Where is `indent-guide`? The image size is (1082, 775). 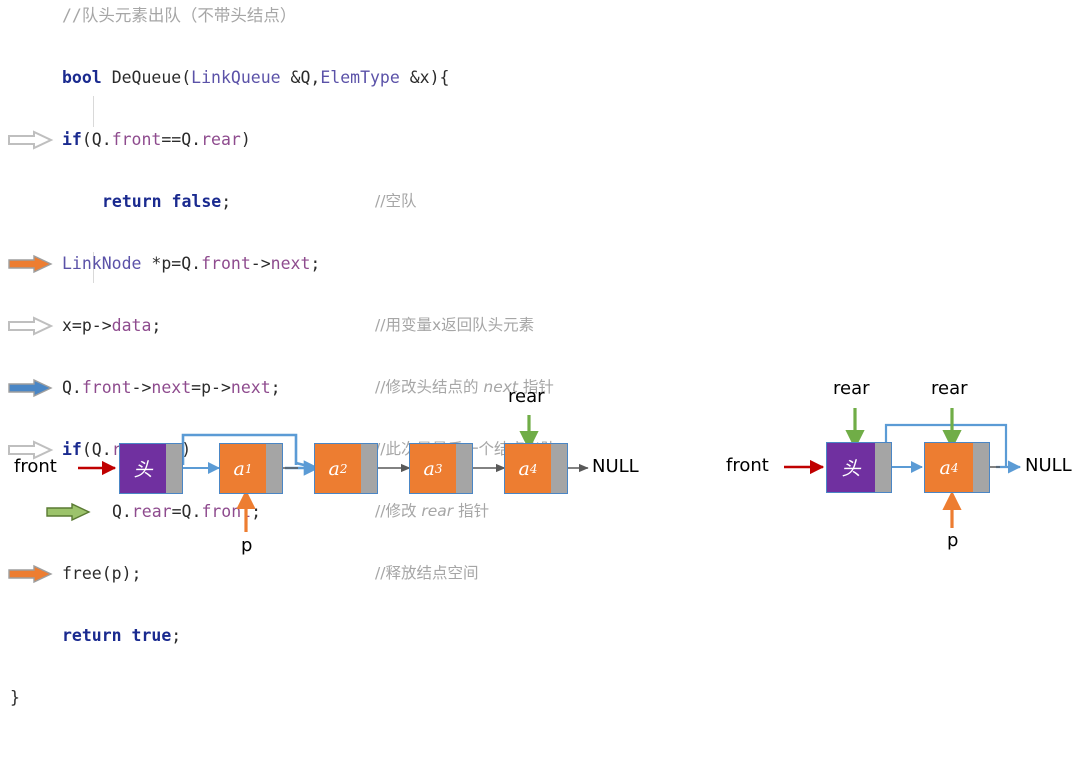
indent-guide is located at coordinates (93, 111).